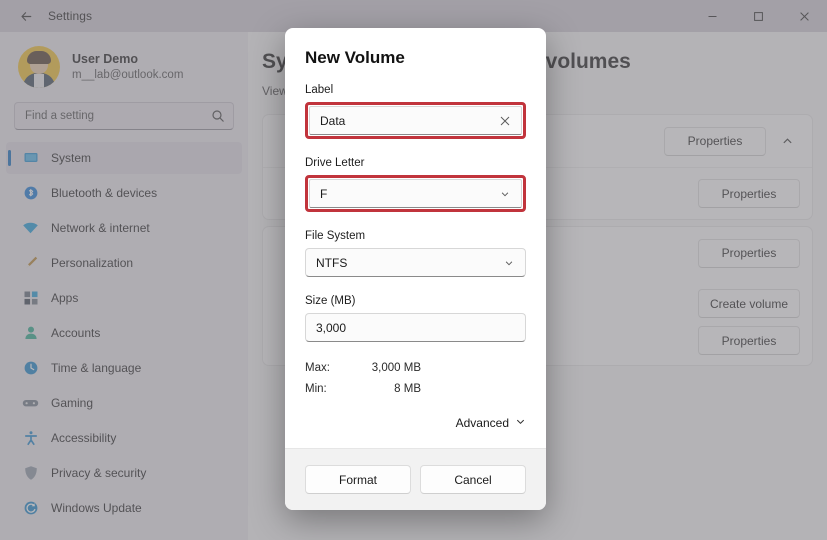 This screenshot has height=540, width=827. I want to click on size-max-value: 3,000 MB, so click(396, 368).